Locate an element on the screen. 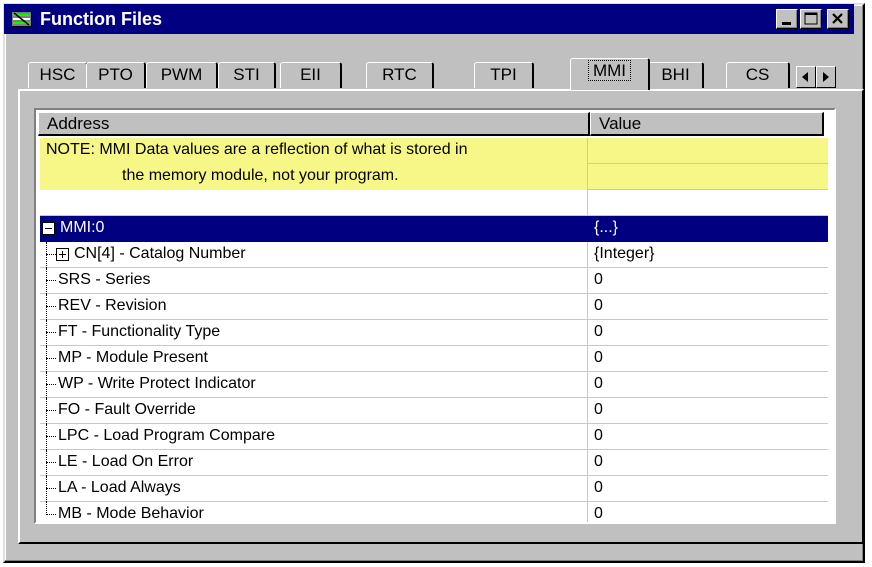  column-header-address: Address is located at coordinates (314, 124).